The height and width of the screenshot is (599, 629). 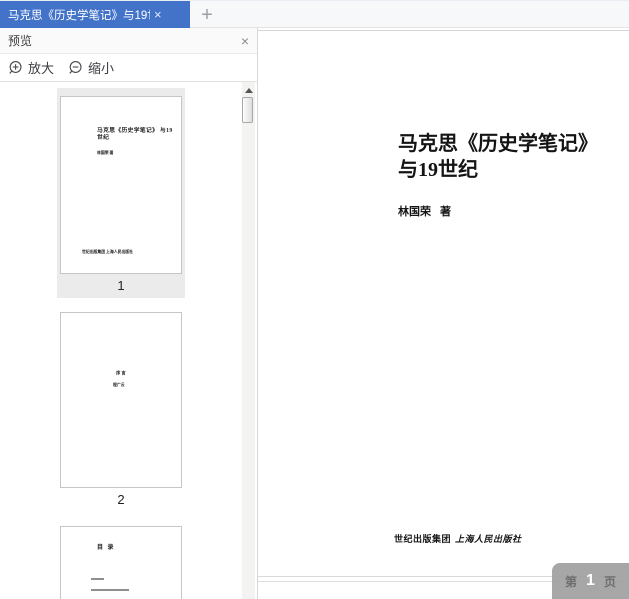 I want to click on scroll-up-arrow-icon, so click(x=249, y=90).